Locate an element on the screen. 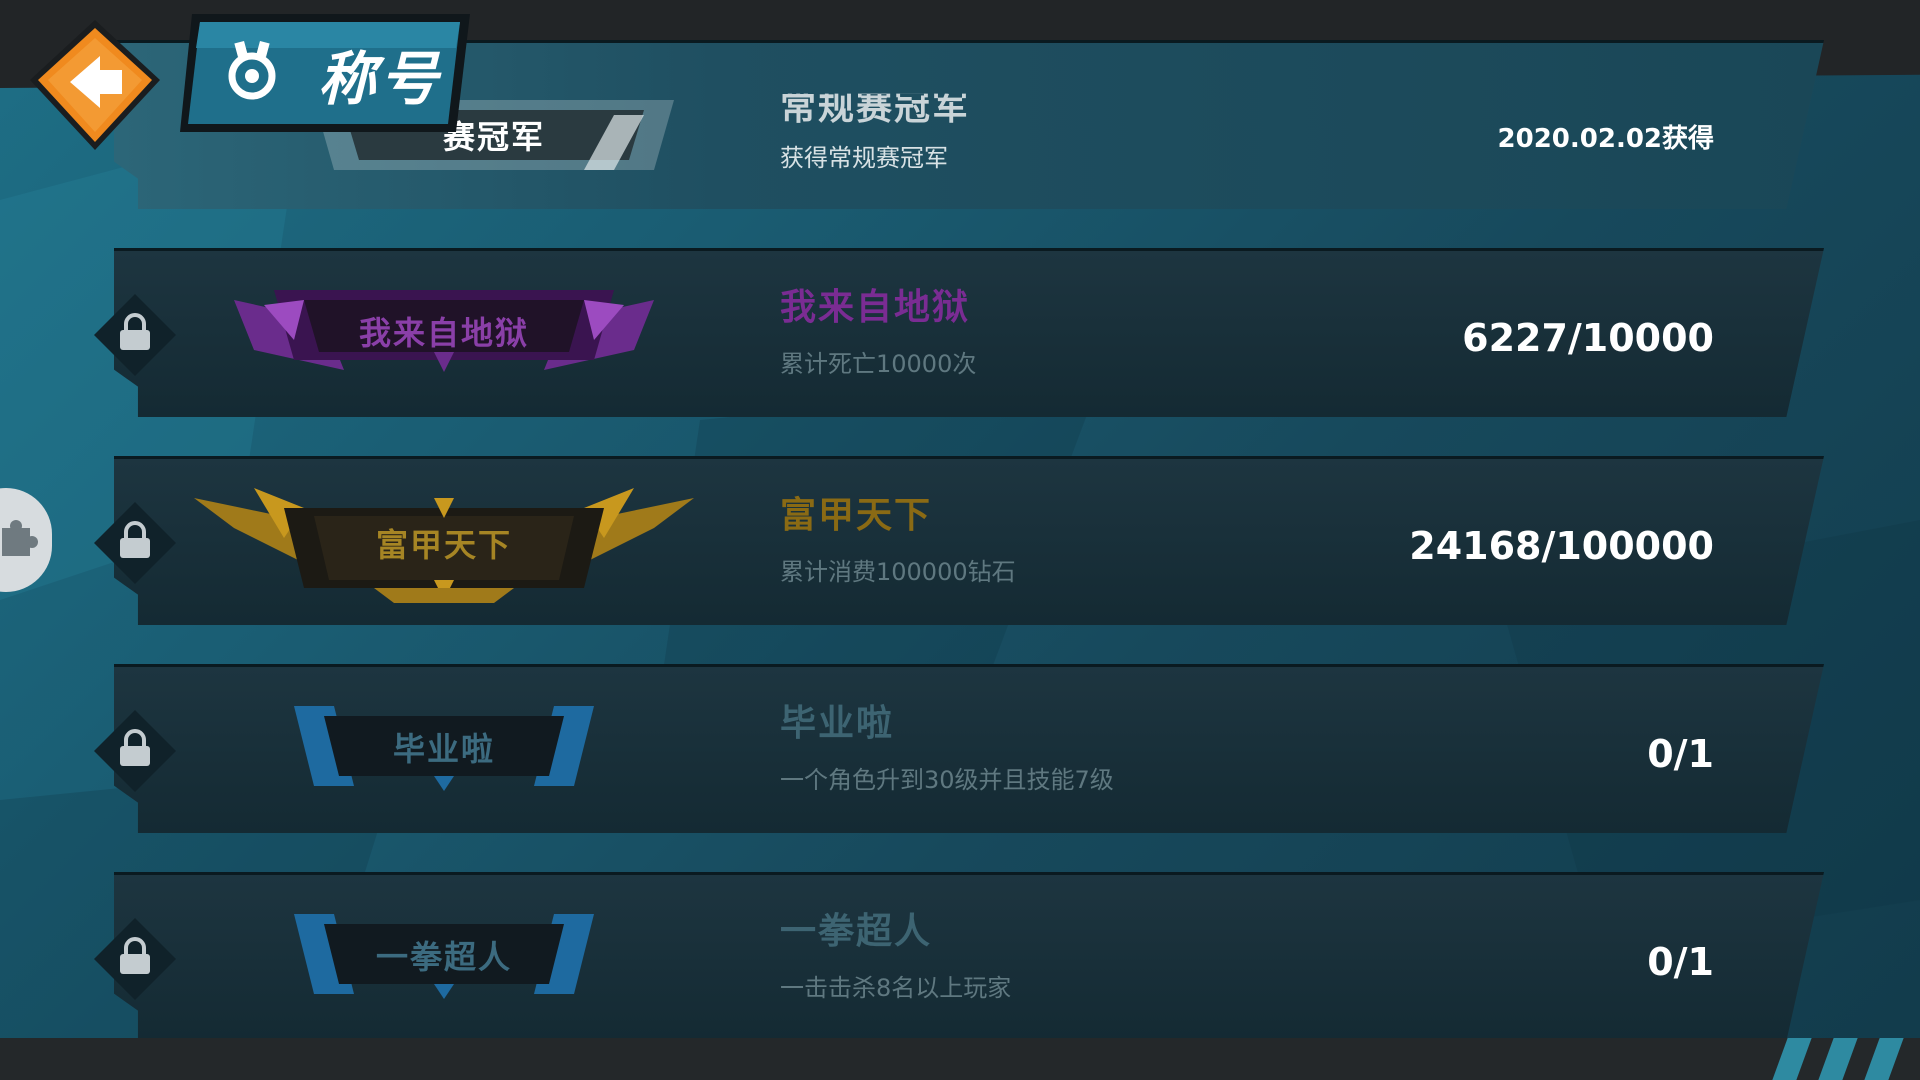 The height and width of the screenshot is (1080, 1920). title-row: 富甲天下 富甲天下 累计消费100000钻石 24168/100000 is located at coordinates (954, 540).